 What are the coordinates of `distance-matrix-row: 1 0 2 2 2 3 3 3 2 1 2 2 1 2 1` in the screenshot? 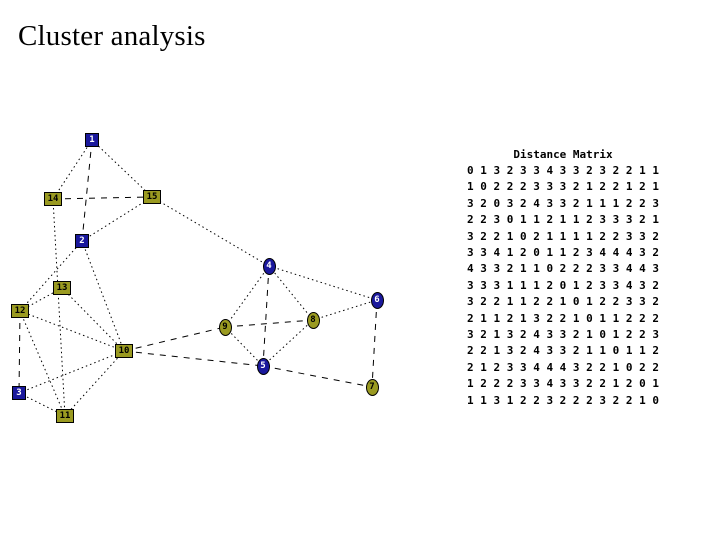 It's located at (563, 187).